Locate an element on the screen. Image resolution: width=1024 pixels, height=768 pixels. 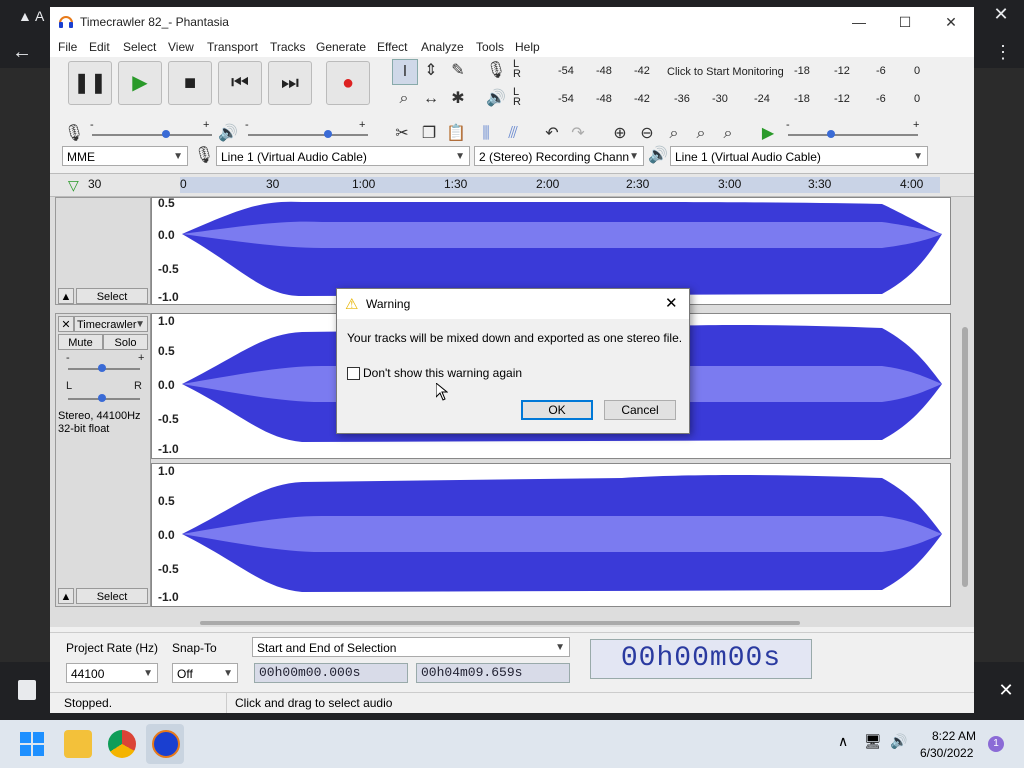
selection-start-time: 00h00m00.000s is located at coordinates (331, 673).